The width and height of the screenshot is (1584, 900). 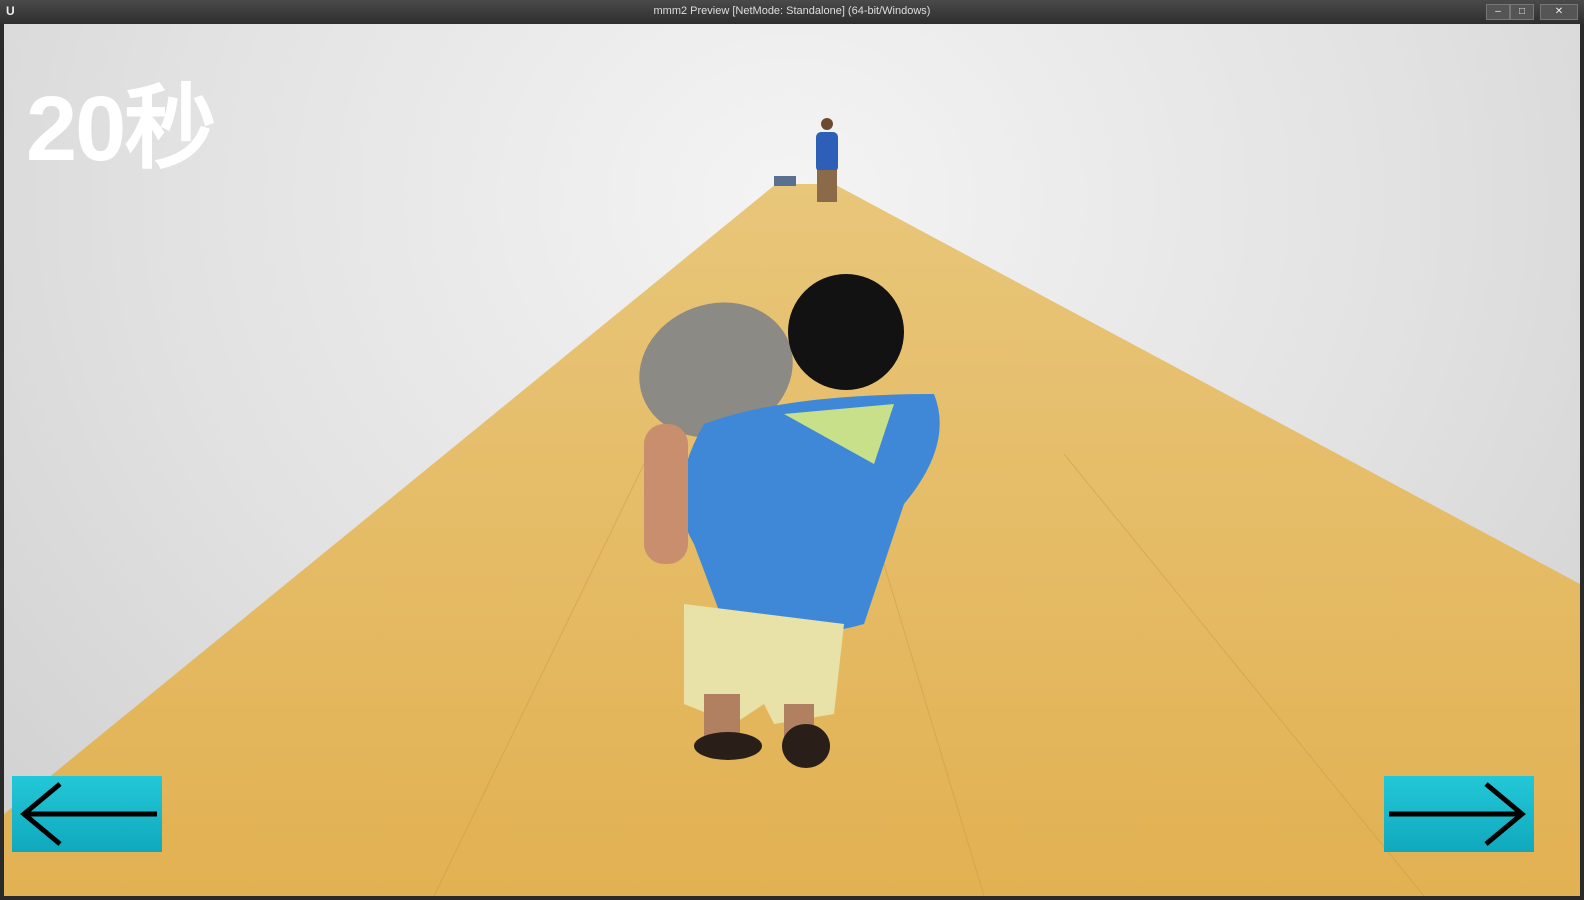 I want to click on distant-object, so click(x=785, y=181).